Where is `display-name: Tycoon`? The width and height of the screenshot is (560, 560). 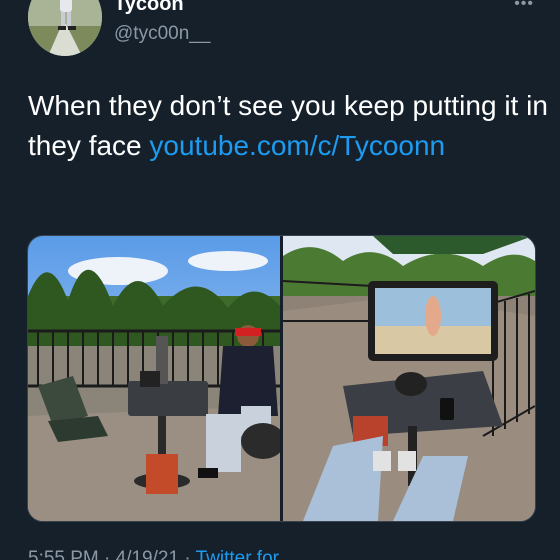 display-name: Tycoon is located at coordinates (149, 8).